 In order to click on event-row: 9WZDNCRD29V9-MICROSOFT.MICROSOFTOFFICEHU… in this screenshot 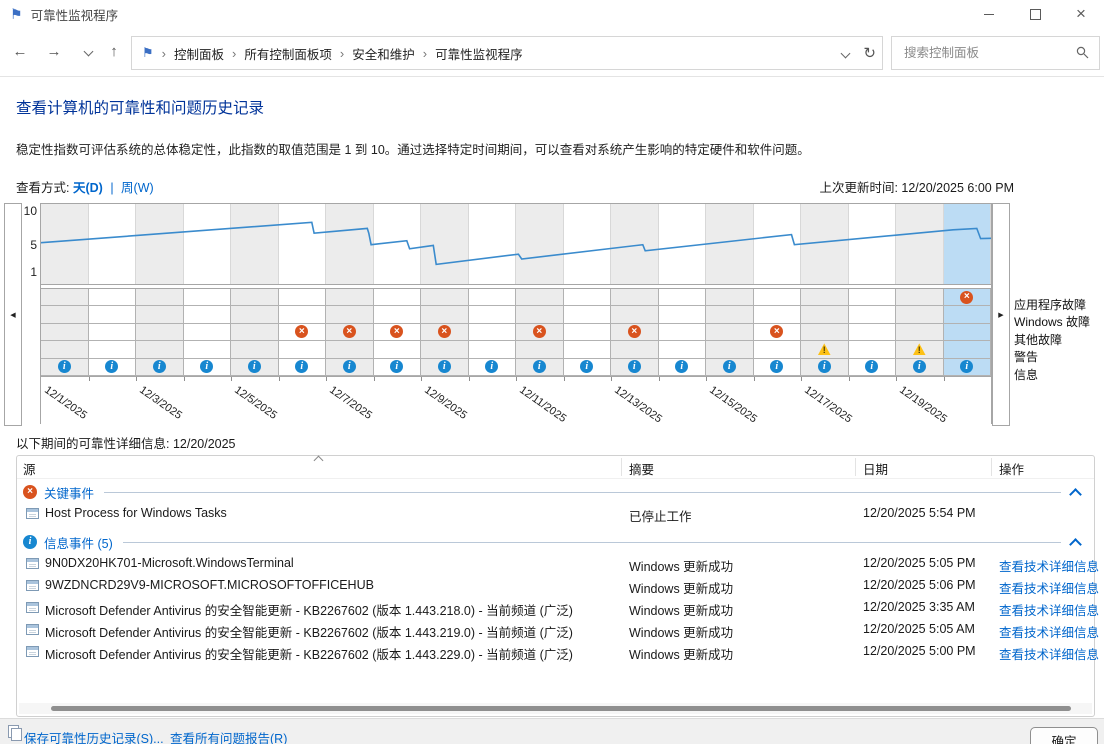, I will do `click(558, 586)`.